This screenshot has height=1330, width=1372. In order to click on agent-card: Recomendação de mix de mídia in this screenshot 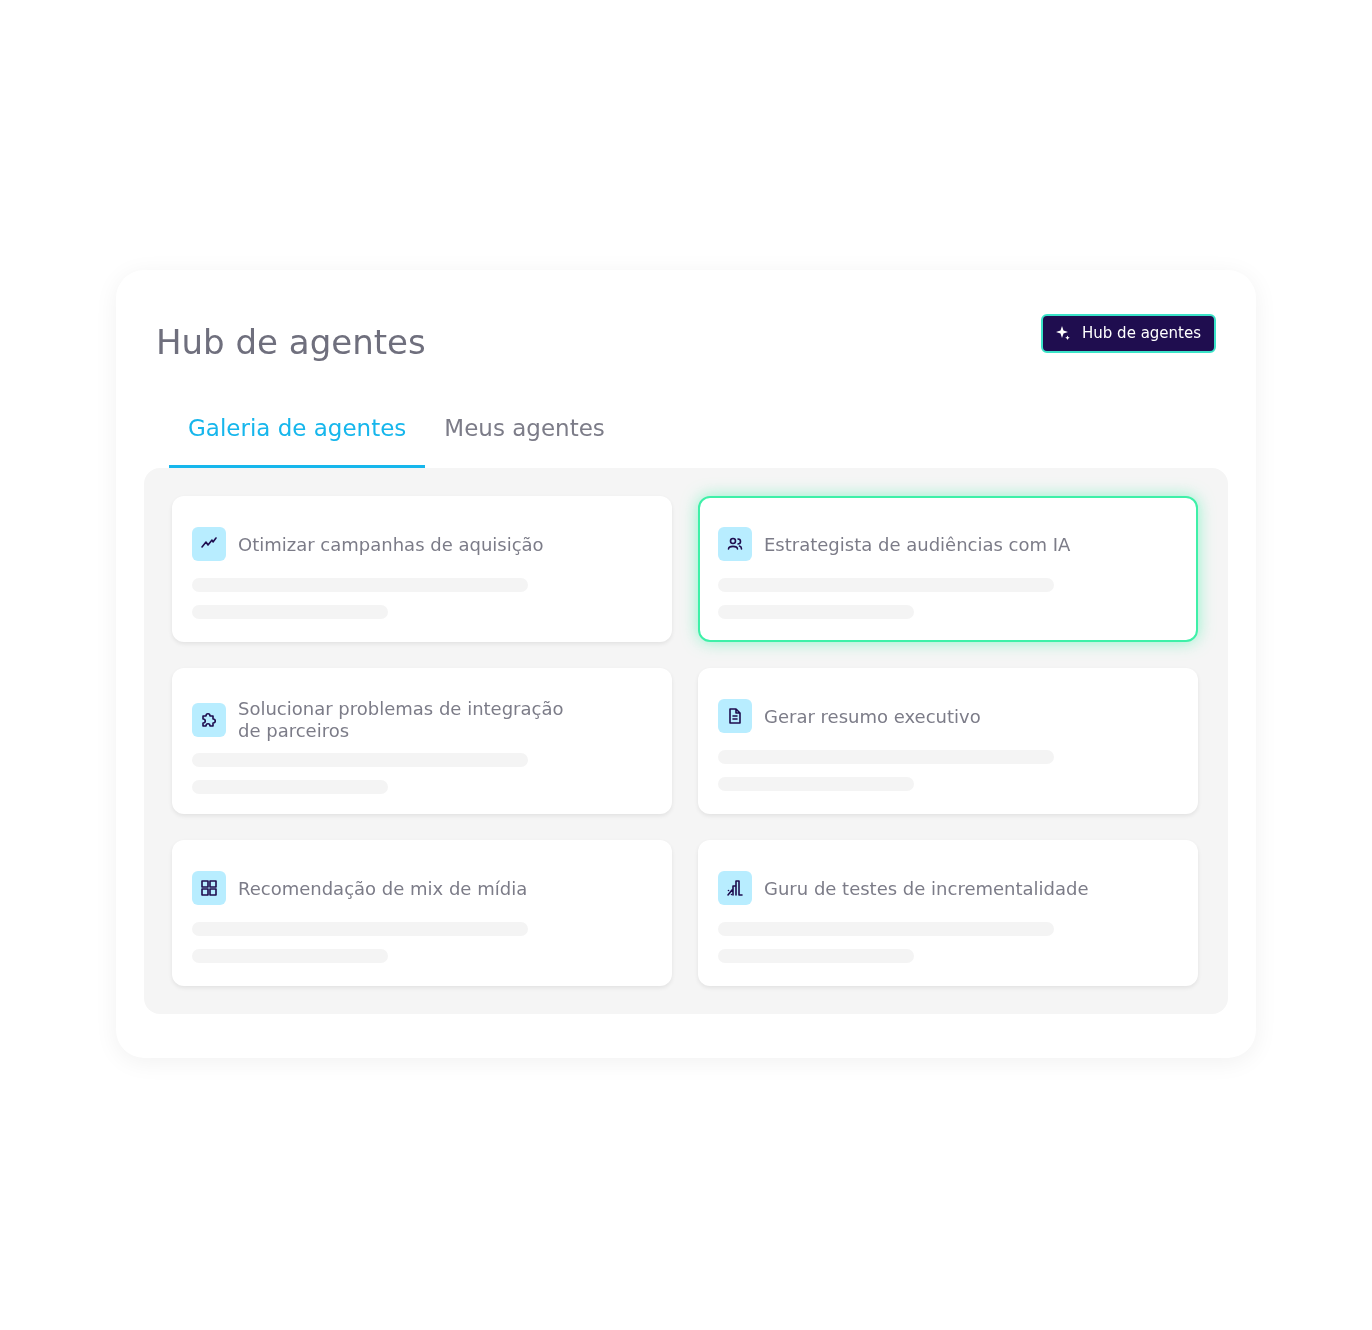, I will do `click(422, 913)`.